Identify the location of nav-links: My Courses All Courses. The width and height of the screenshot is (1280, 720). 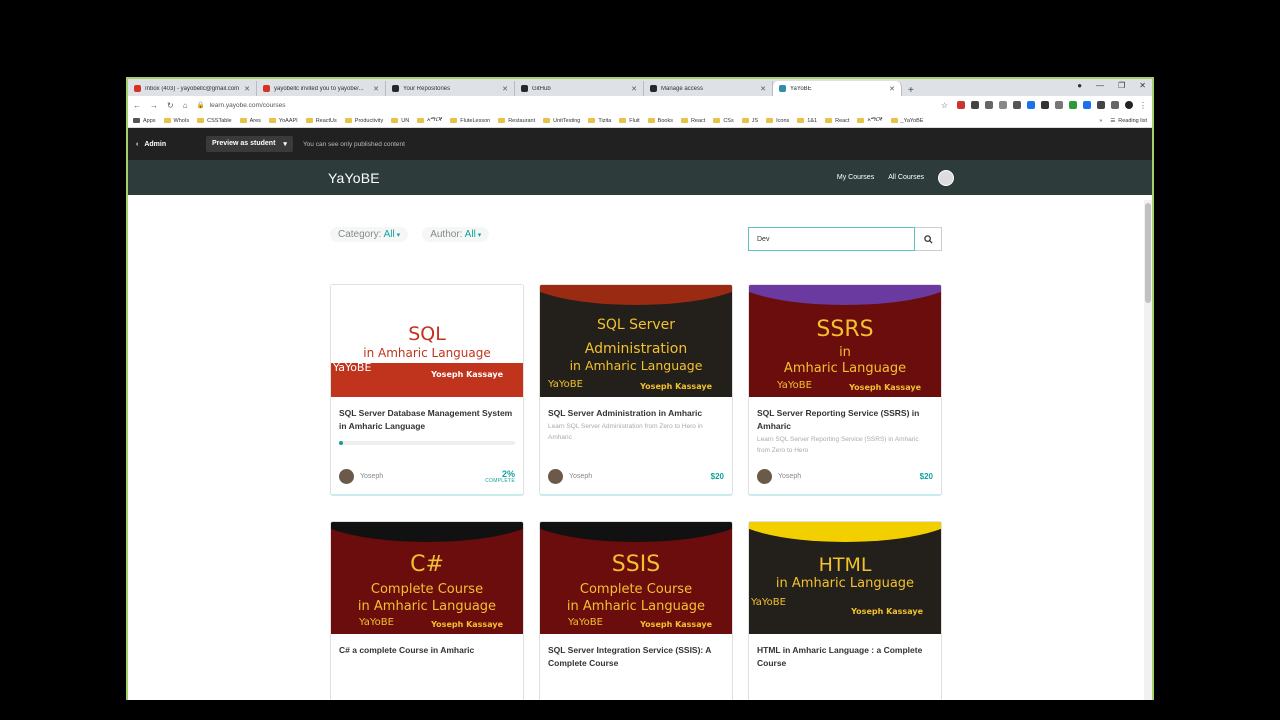
(895, 177).